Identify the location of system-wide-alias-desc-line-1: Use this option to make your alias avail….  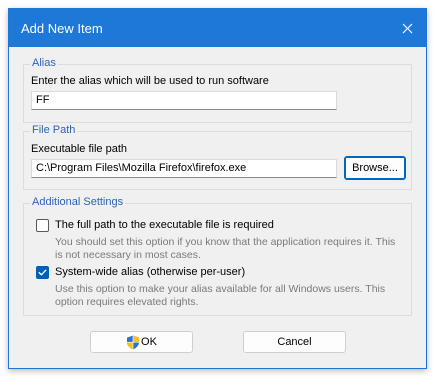
(220, 289).